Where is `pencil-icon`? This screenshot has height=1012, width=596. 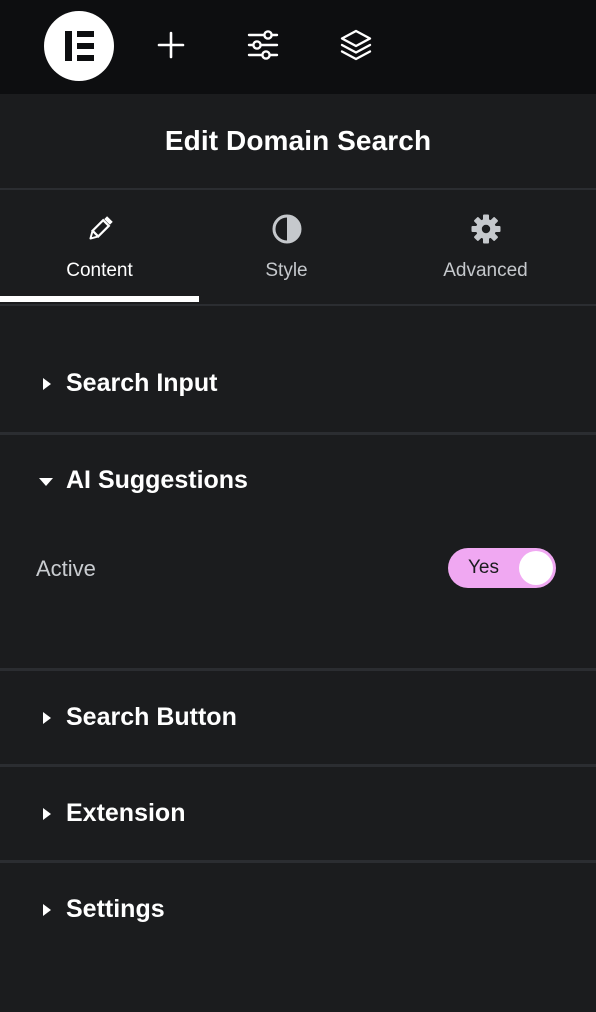 pencil-icon is located at coordinates (100, 229).